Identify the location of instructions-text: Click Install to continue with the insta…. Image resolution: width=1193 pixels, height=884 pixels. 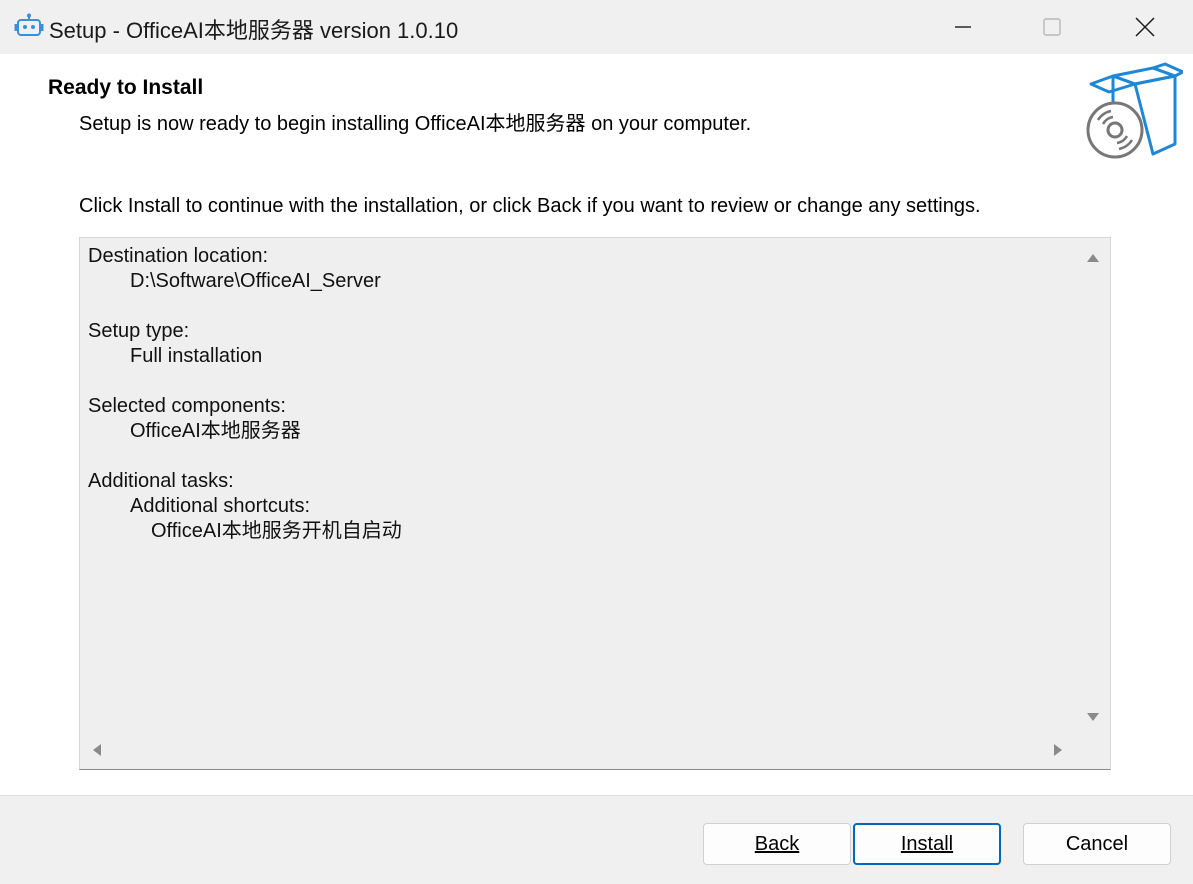
(530, 206).